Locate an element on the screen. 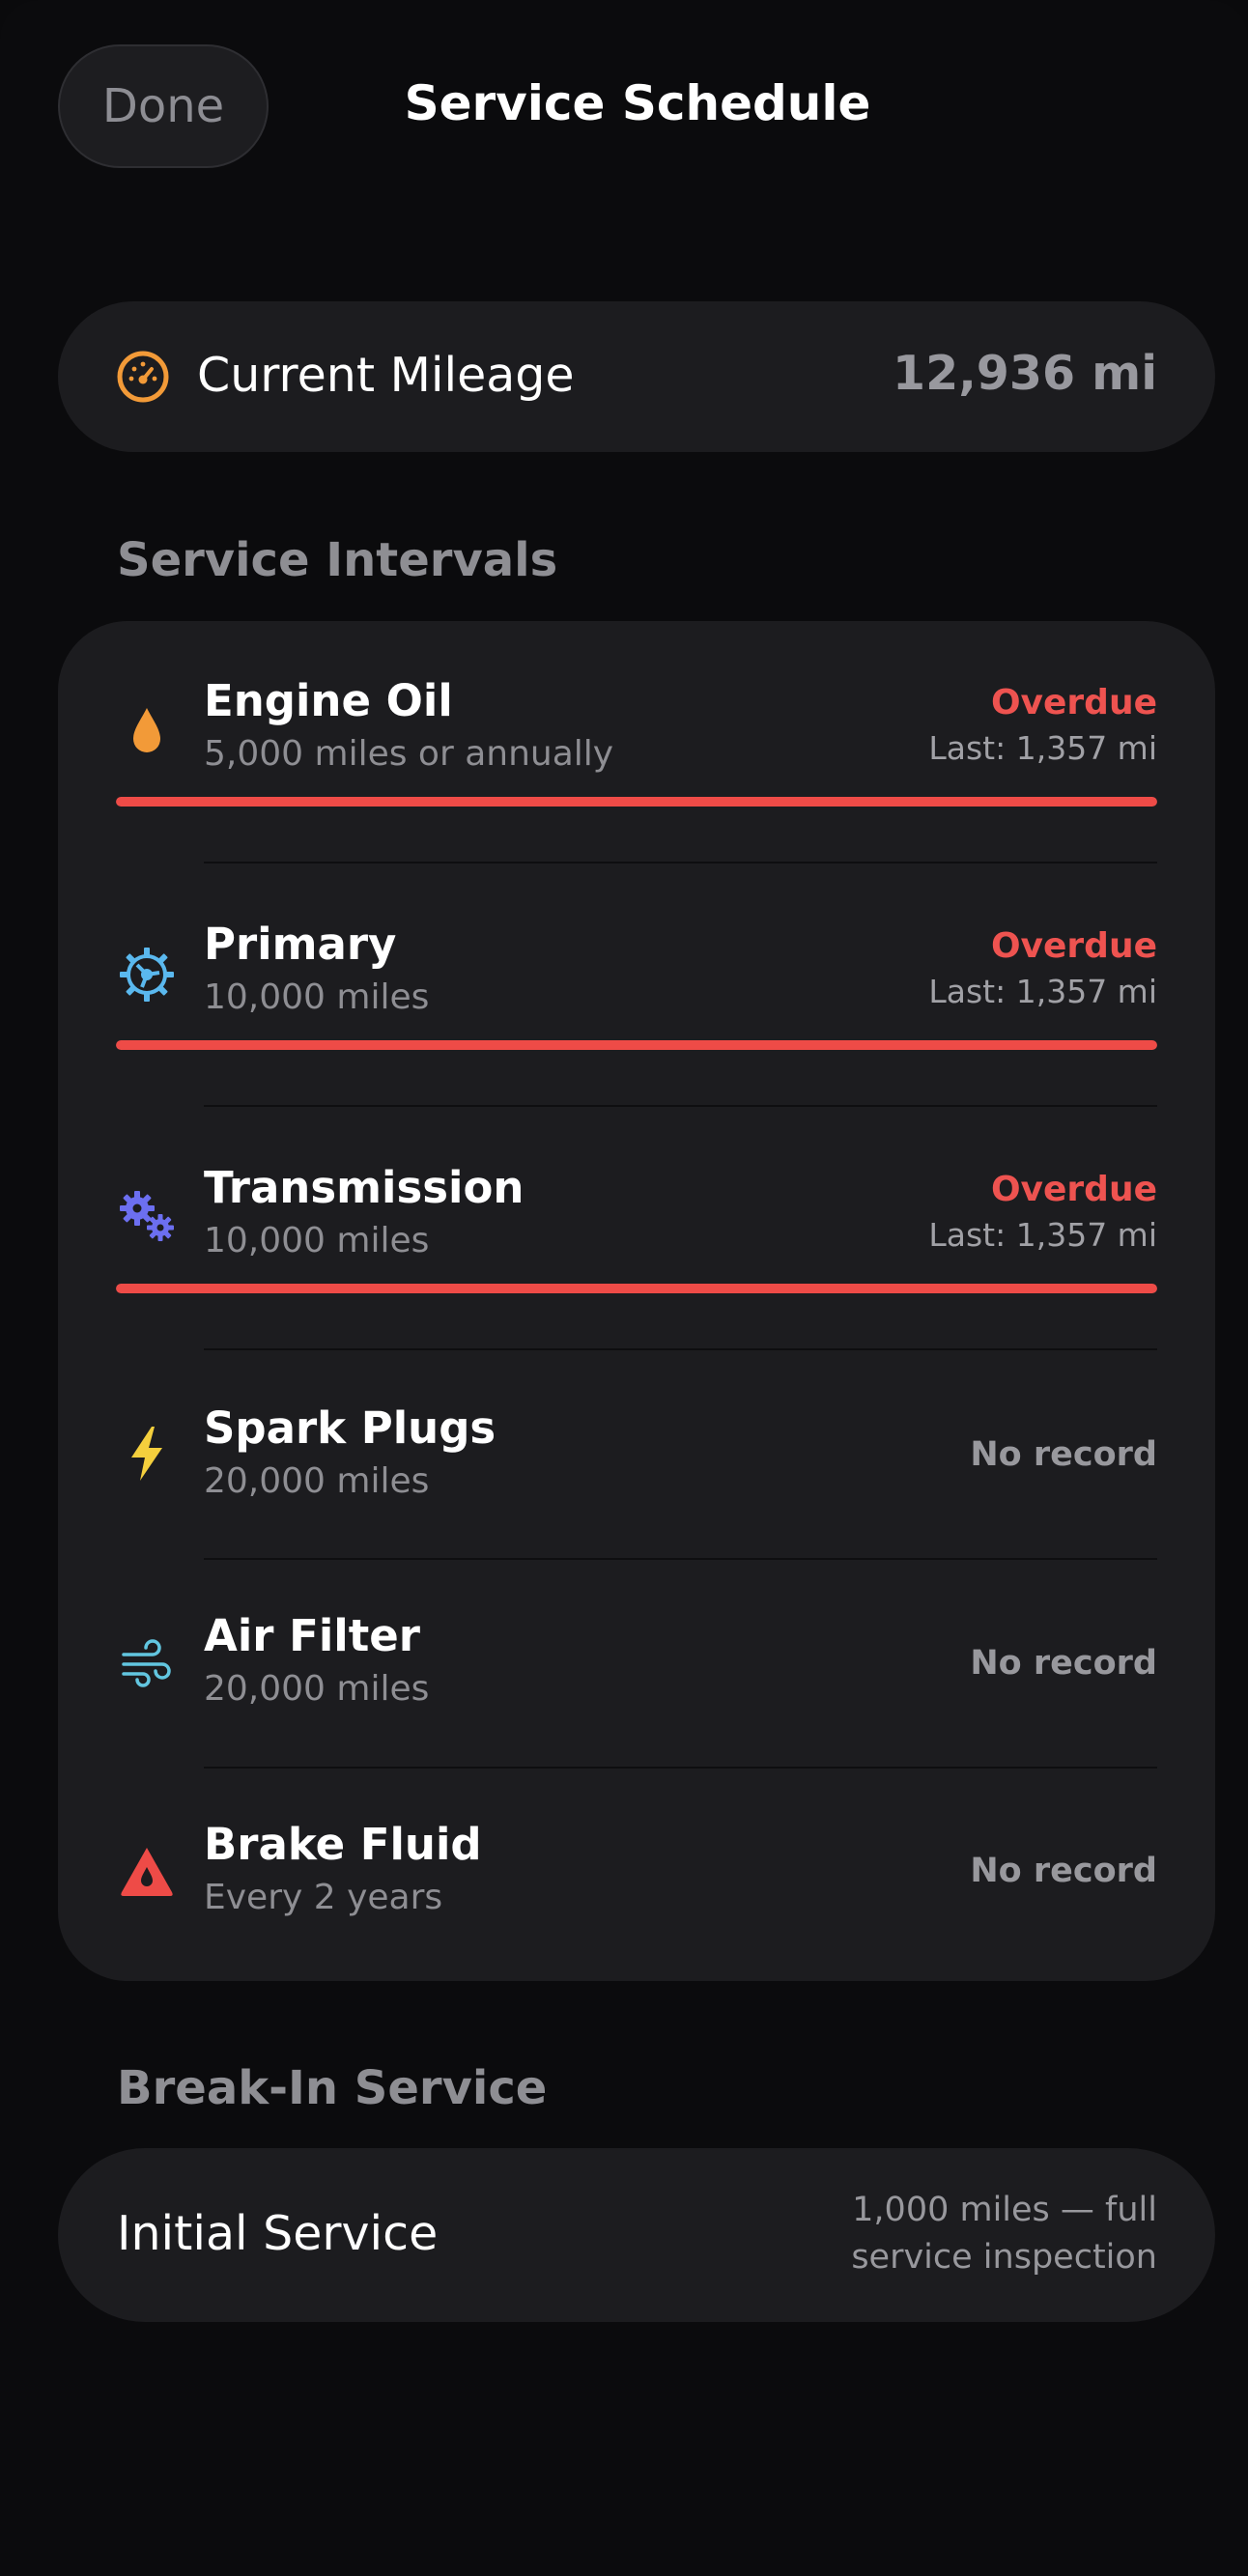 This screenshot has height=2576, width=1248. service-row-brake-fluid: Brake Fluid Every 2 years No record is located at coordinates (637, 1875).